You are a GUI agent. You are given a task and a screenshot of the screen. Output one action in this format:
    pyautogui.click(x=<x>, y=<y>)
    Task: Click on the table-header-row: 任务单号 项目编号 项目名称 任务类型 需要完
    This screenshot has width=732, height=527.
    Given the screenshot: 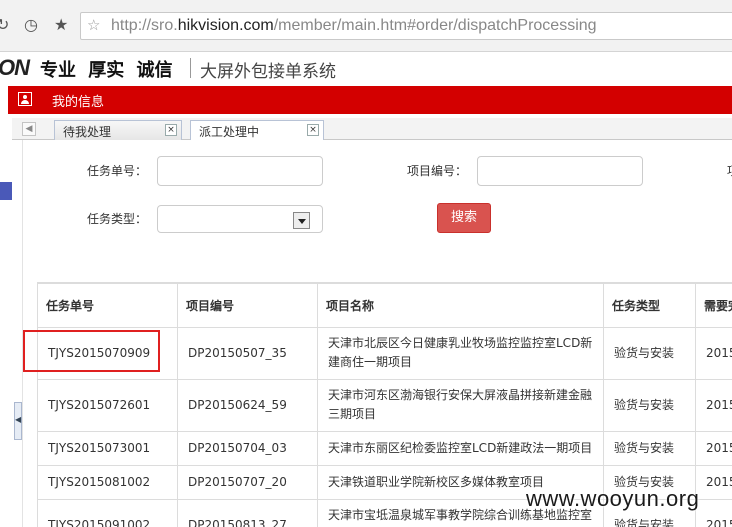 What is the action you would take?
    pyautogui.click(x=384, y=305)
    